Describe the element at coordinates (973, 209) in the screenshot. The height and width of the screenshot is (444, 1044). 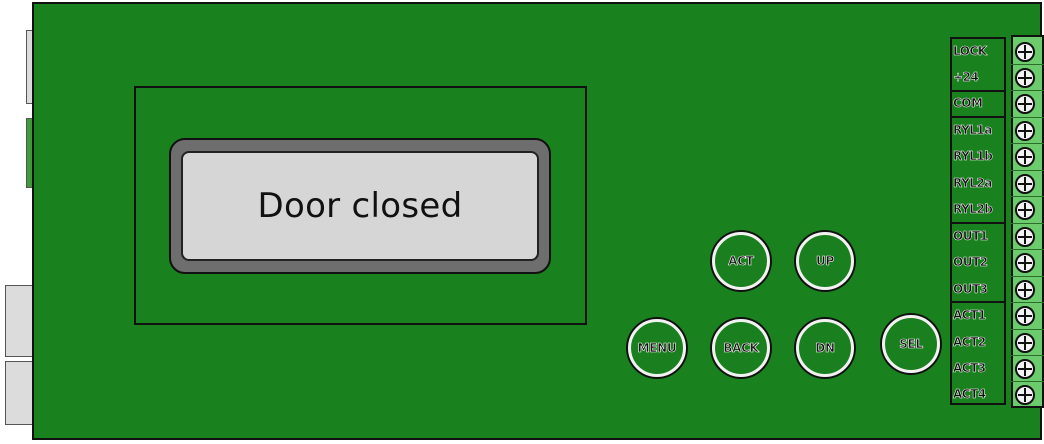
I see `terminal-label-ryl2b: RYL2b` at that location.